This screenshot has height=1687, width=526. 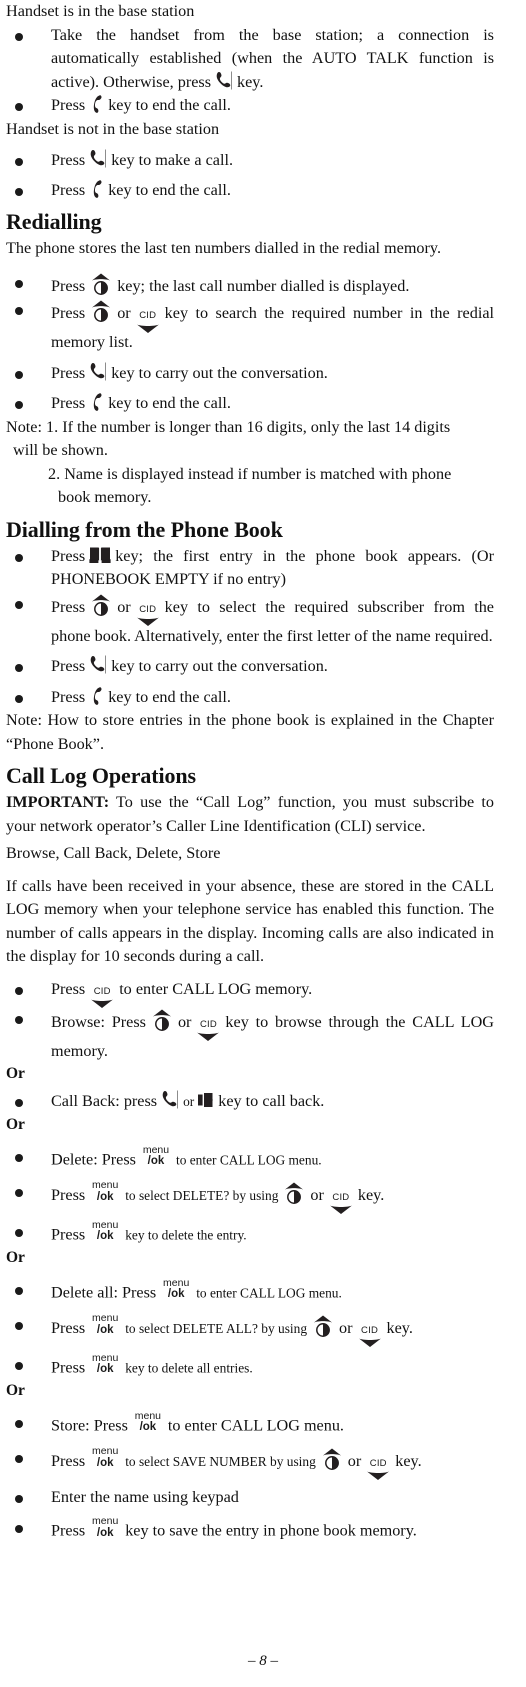 What do you see at coordinates (250, 1498) in the screenshot?
I see `list-item: Enter the name using keypad` at bounding box center [250, 1498].